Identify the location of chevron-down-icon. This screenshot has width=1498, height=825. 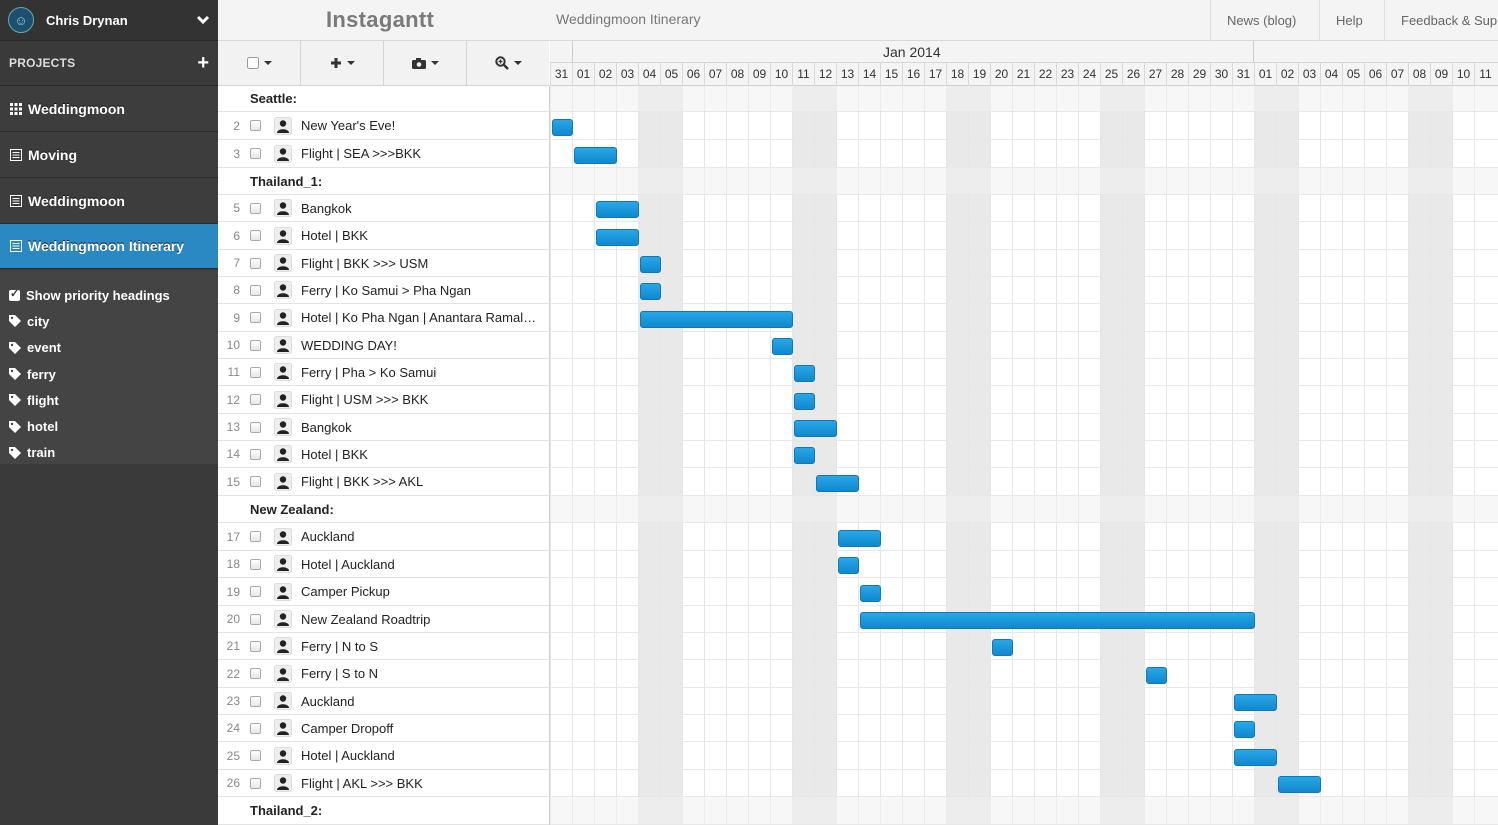
(203, 20).